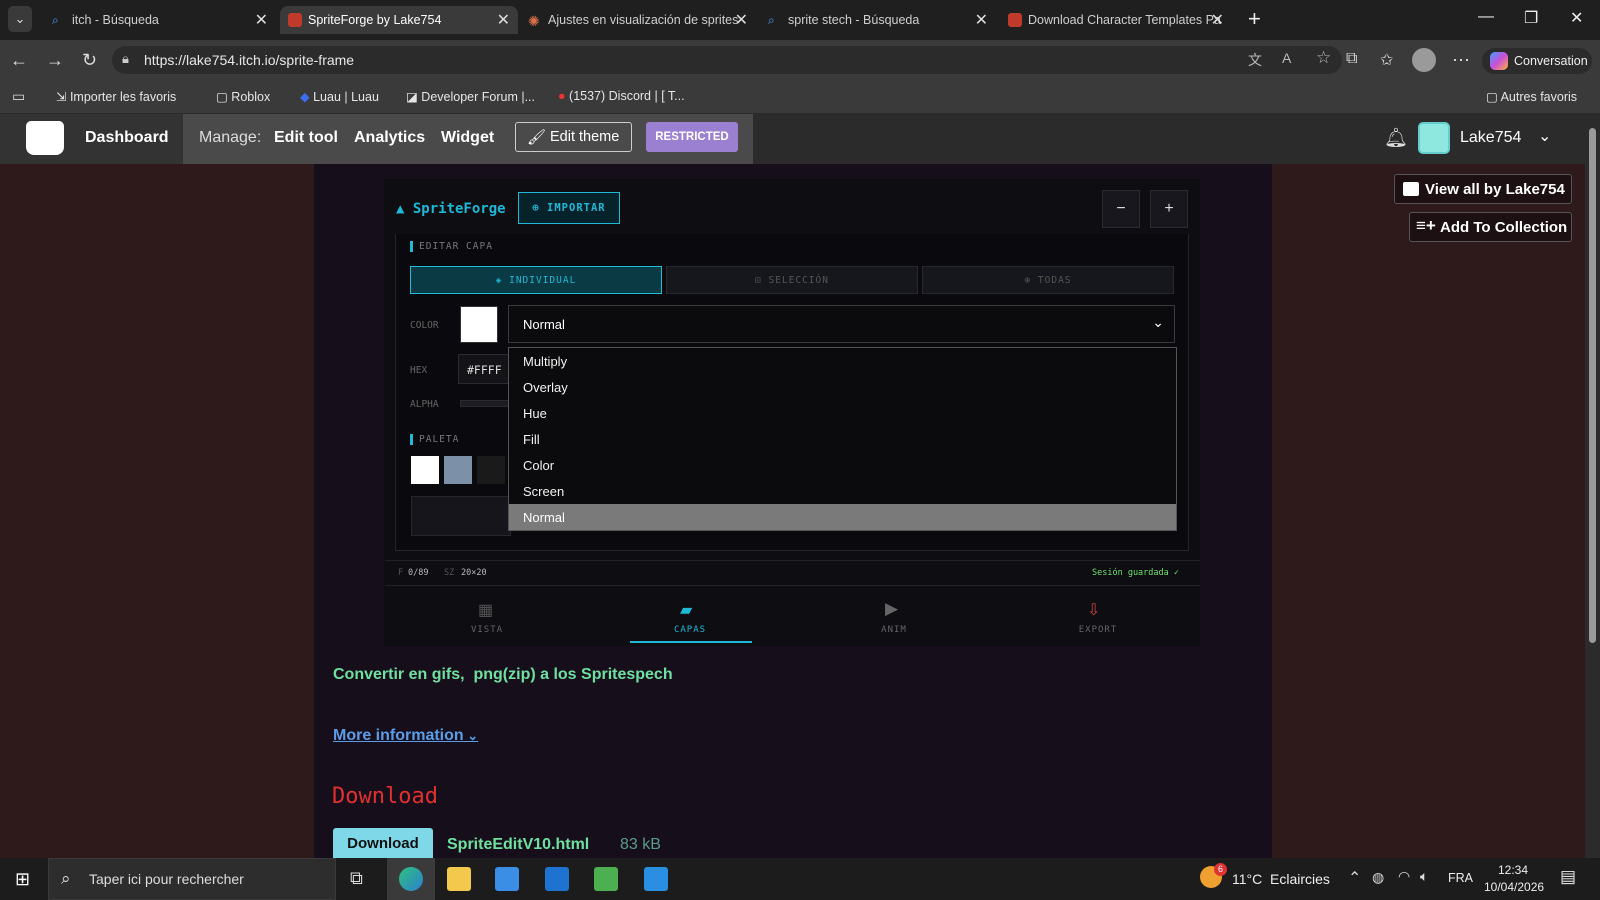  Describe the element at coordinates (1351, 59) in the screenshot. I see `extensions-icon: ⧉` at that location.